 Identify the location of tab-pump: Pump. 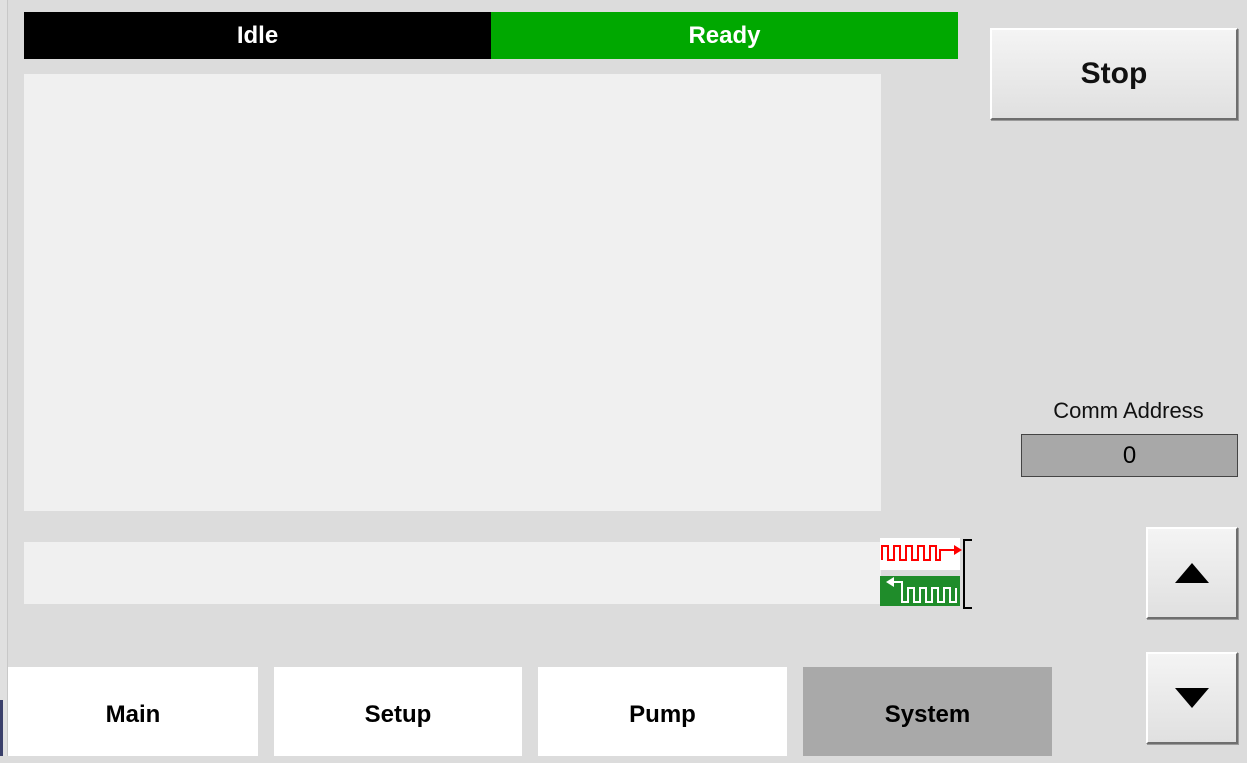
(662, 711).